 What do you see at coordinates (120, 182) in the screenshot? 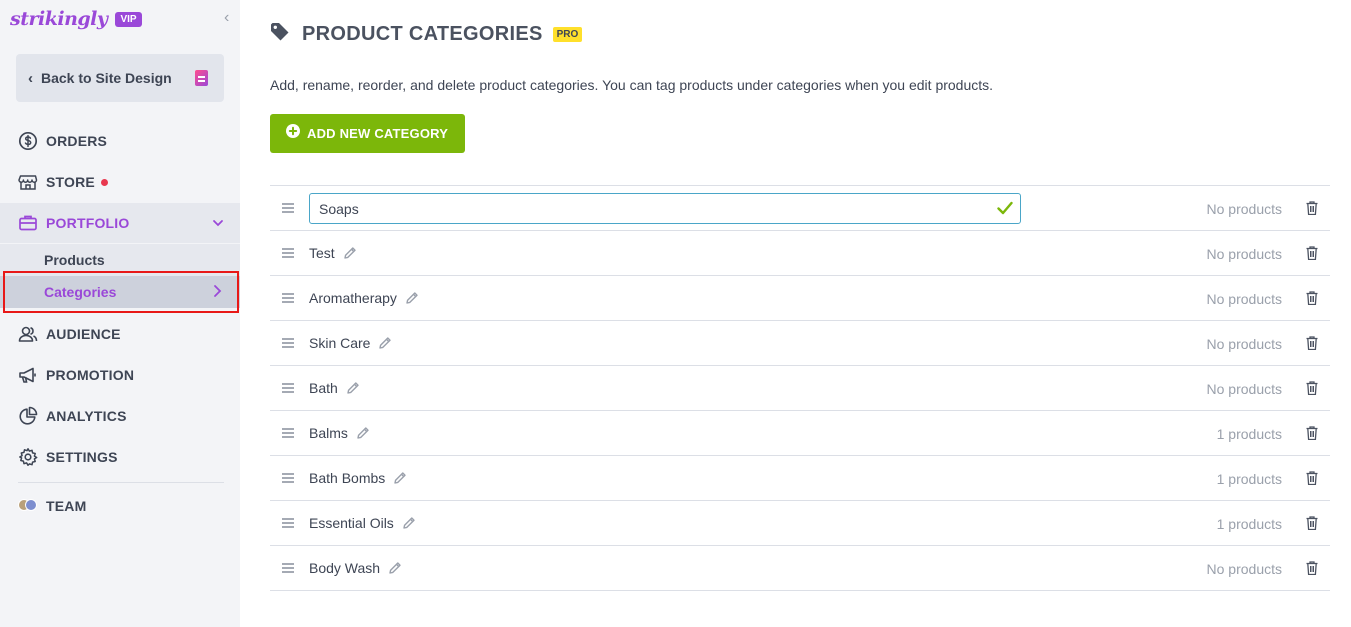
I see `nav-store: STORE` at bounding box center [120, 182].